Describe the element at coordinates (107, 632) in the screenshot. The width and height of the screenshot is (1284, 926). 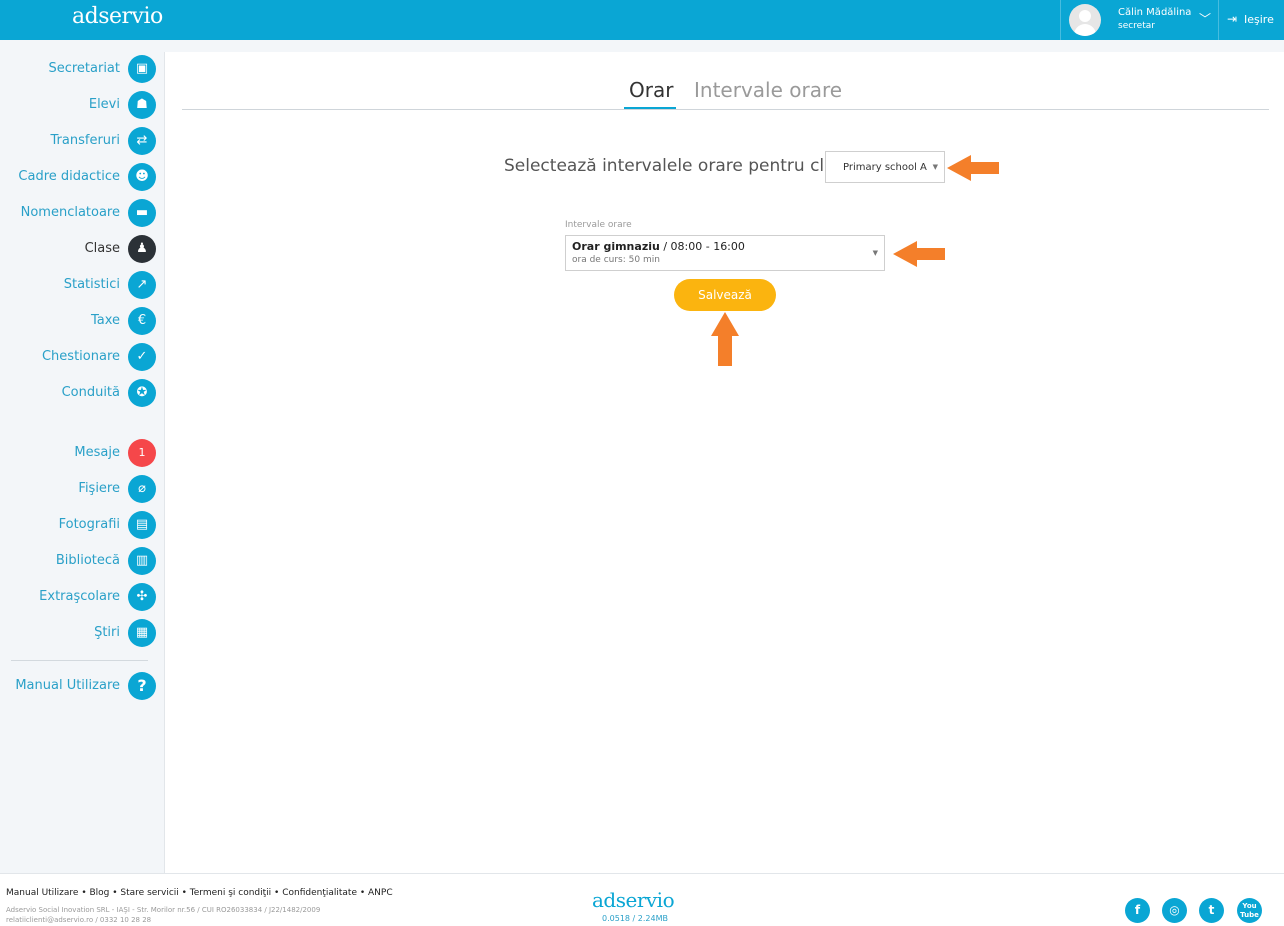
I see `sidebar-item-label: Ştiri` at that location.